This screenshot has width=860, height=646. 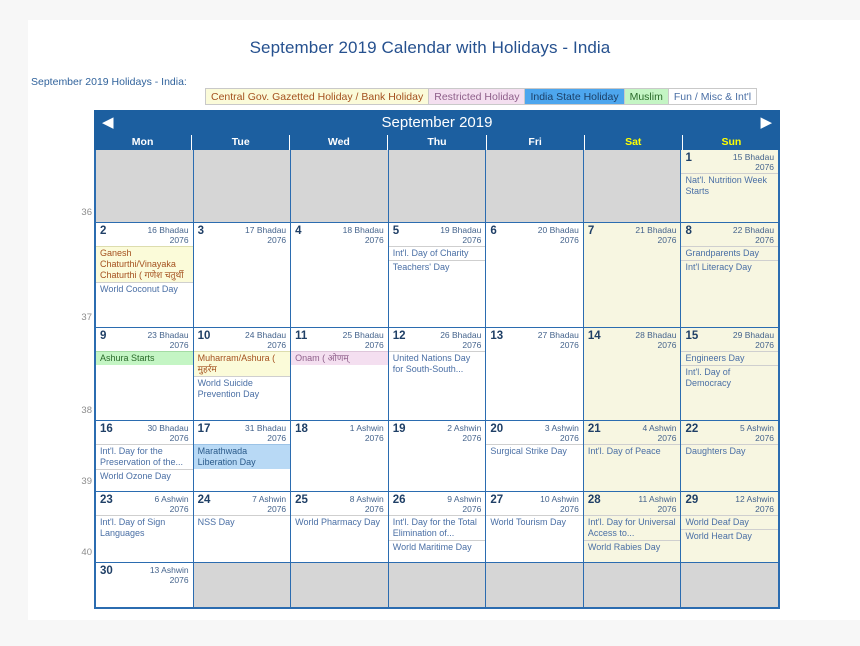 What do you see at coordinates (339, 339) in the screenshot?
I see `day-header: 11 25 Bhadau 2076` at bounding box center [339, 339].